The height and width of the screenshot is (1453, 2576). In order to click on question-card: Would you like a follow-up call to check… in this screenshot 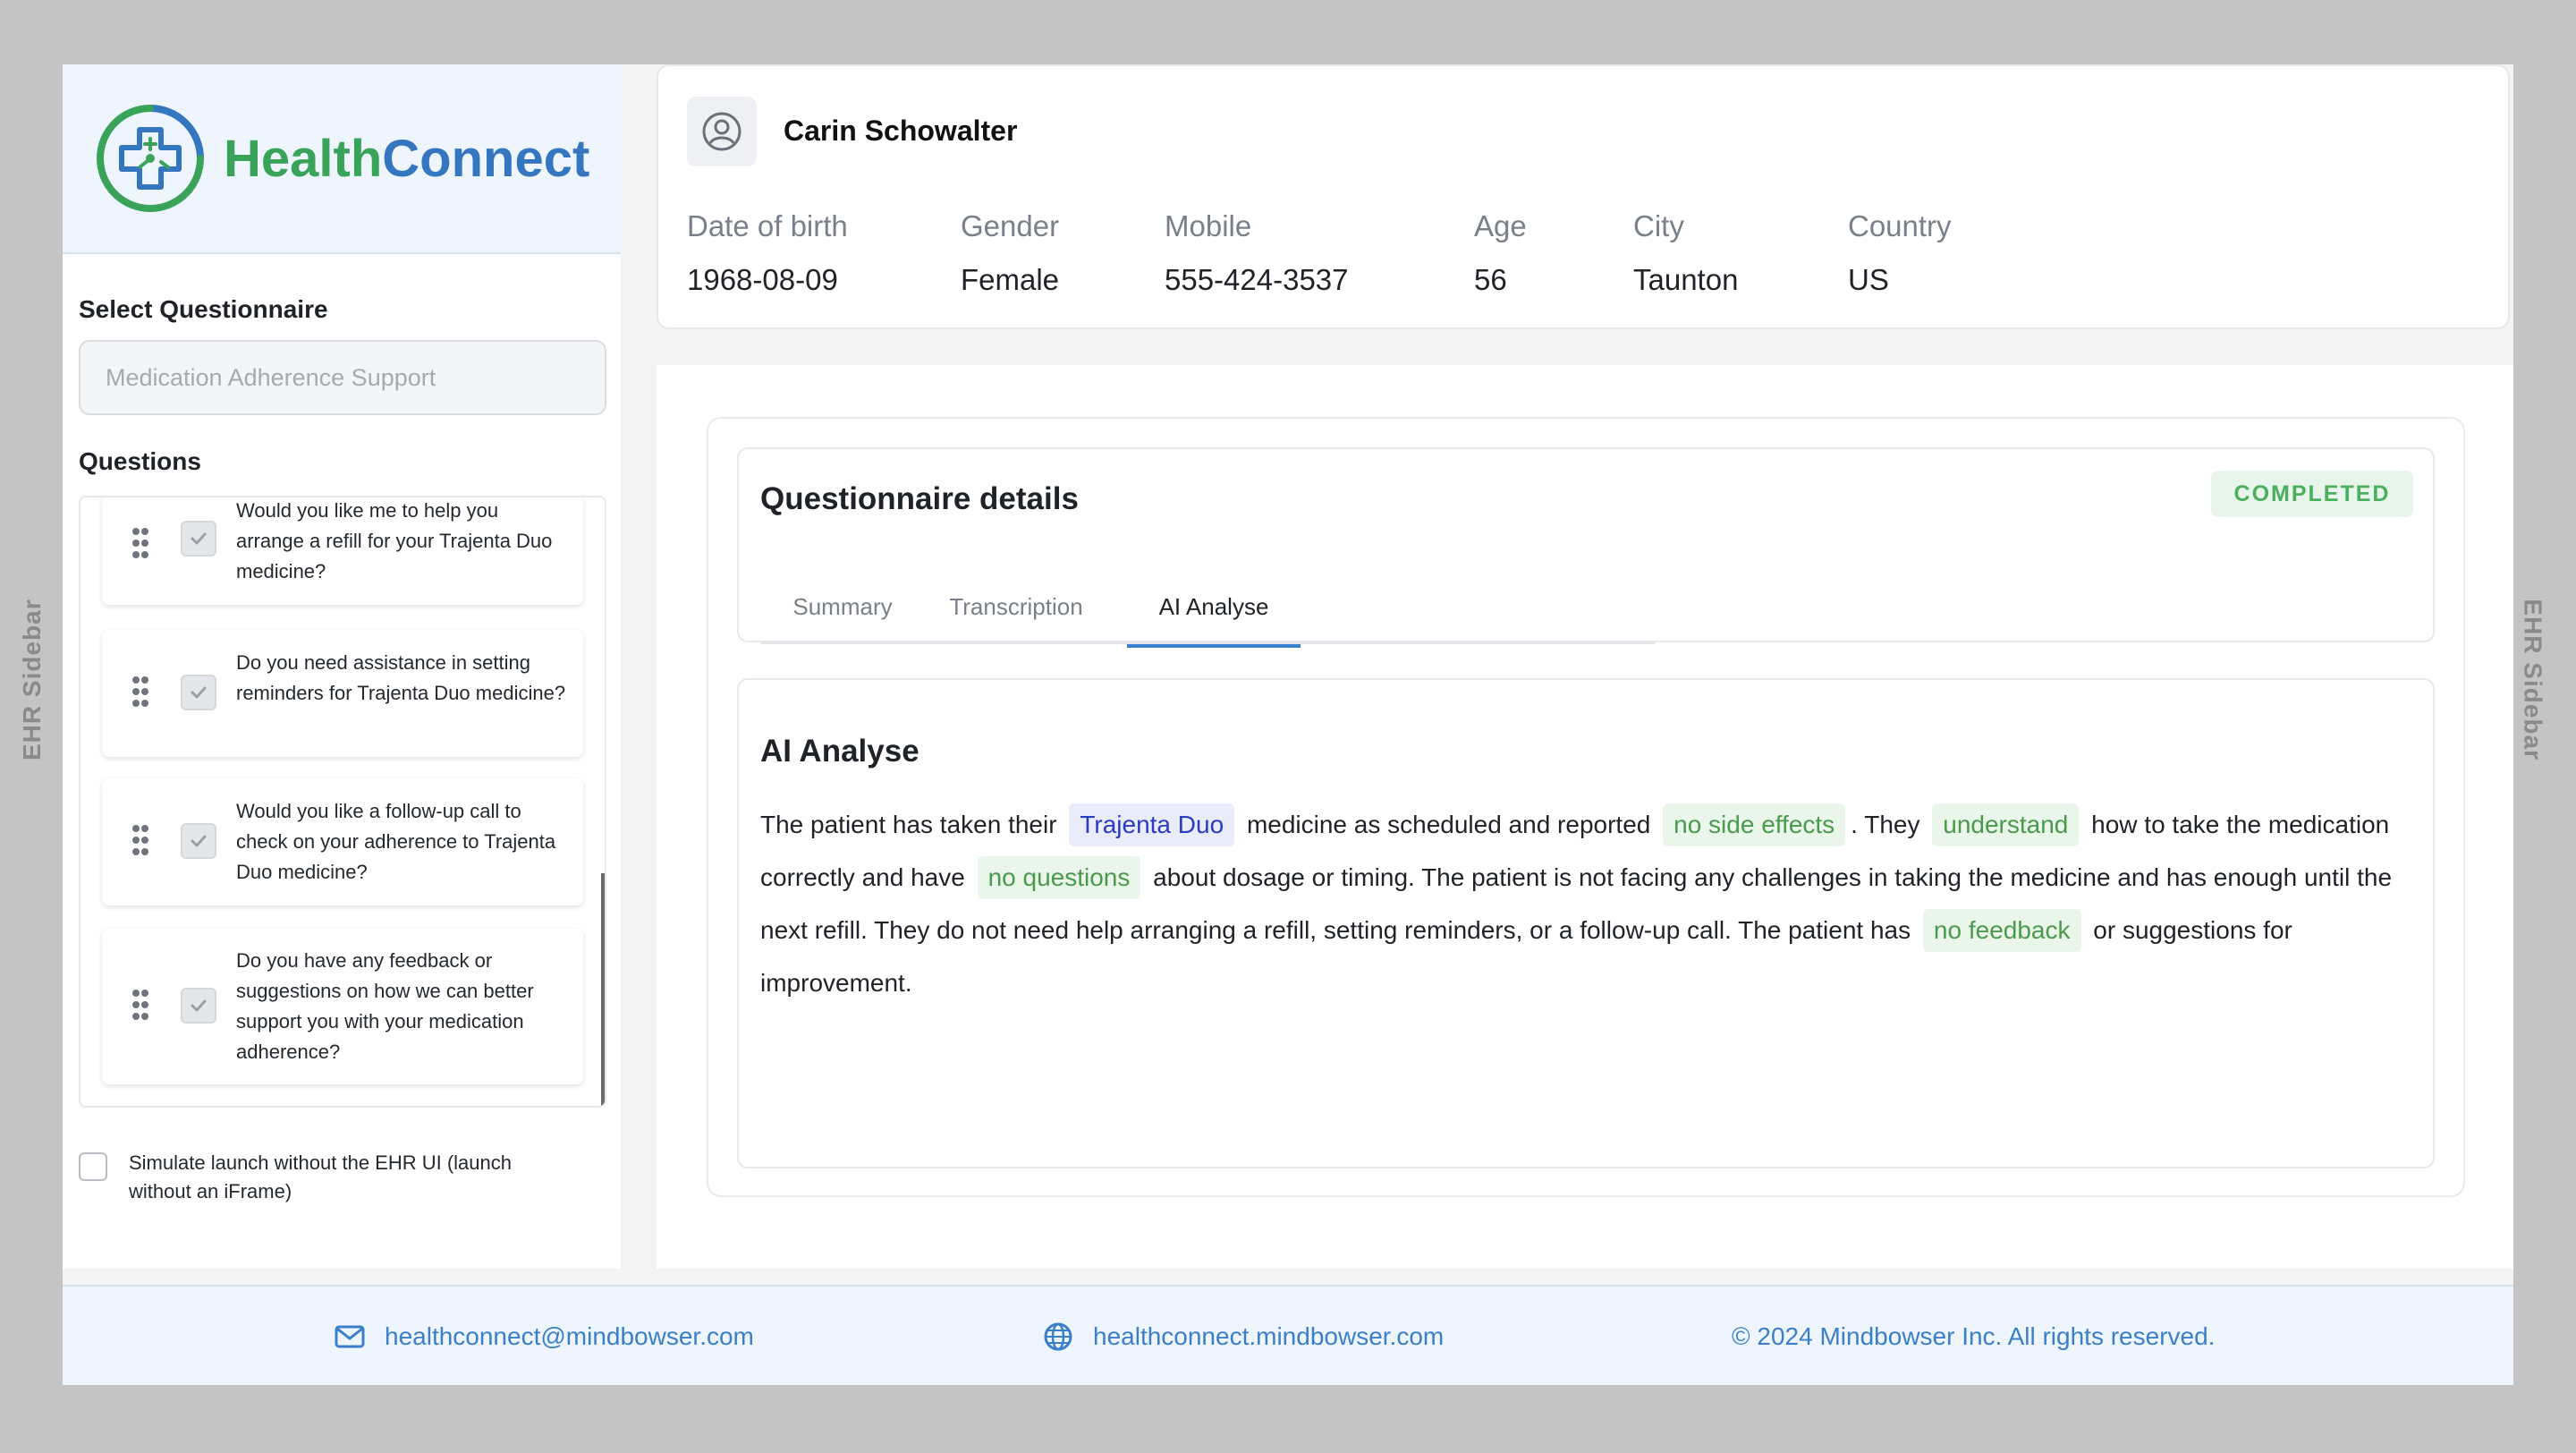, I will do `click(342, 841)`.